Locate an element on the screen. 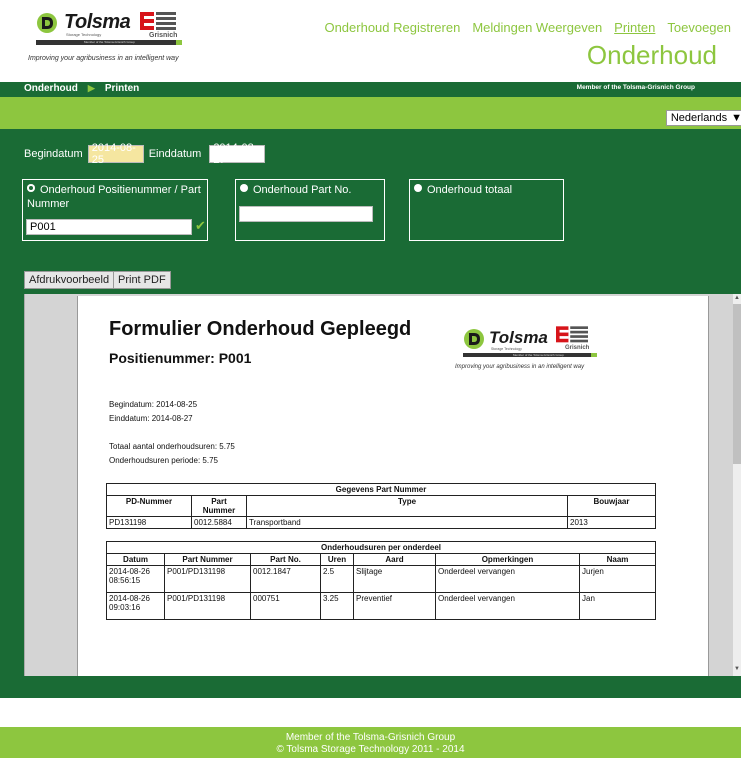  table-caption: Gegevens Part Nummer is located at coordinates (381, 489).